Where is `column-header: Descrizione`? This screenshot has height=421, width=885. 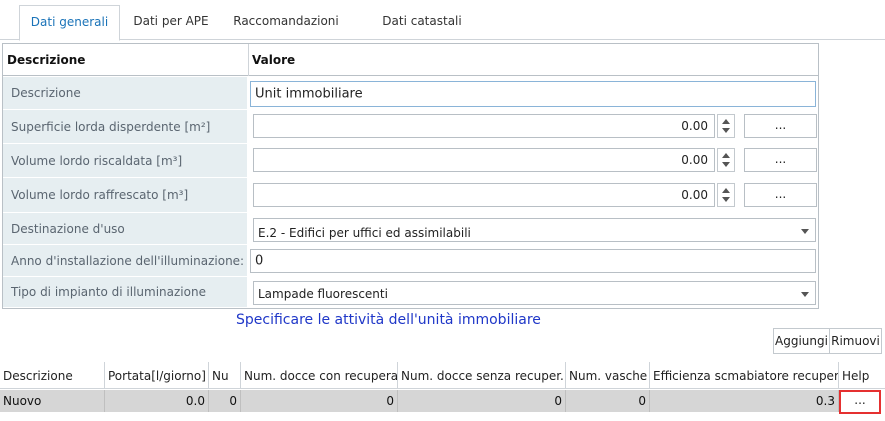 column-header: Descrizione is located at coordinates (52, 375).